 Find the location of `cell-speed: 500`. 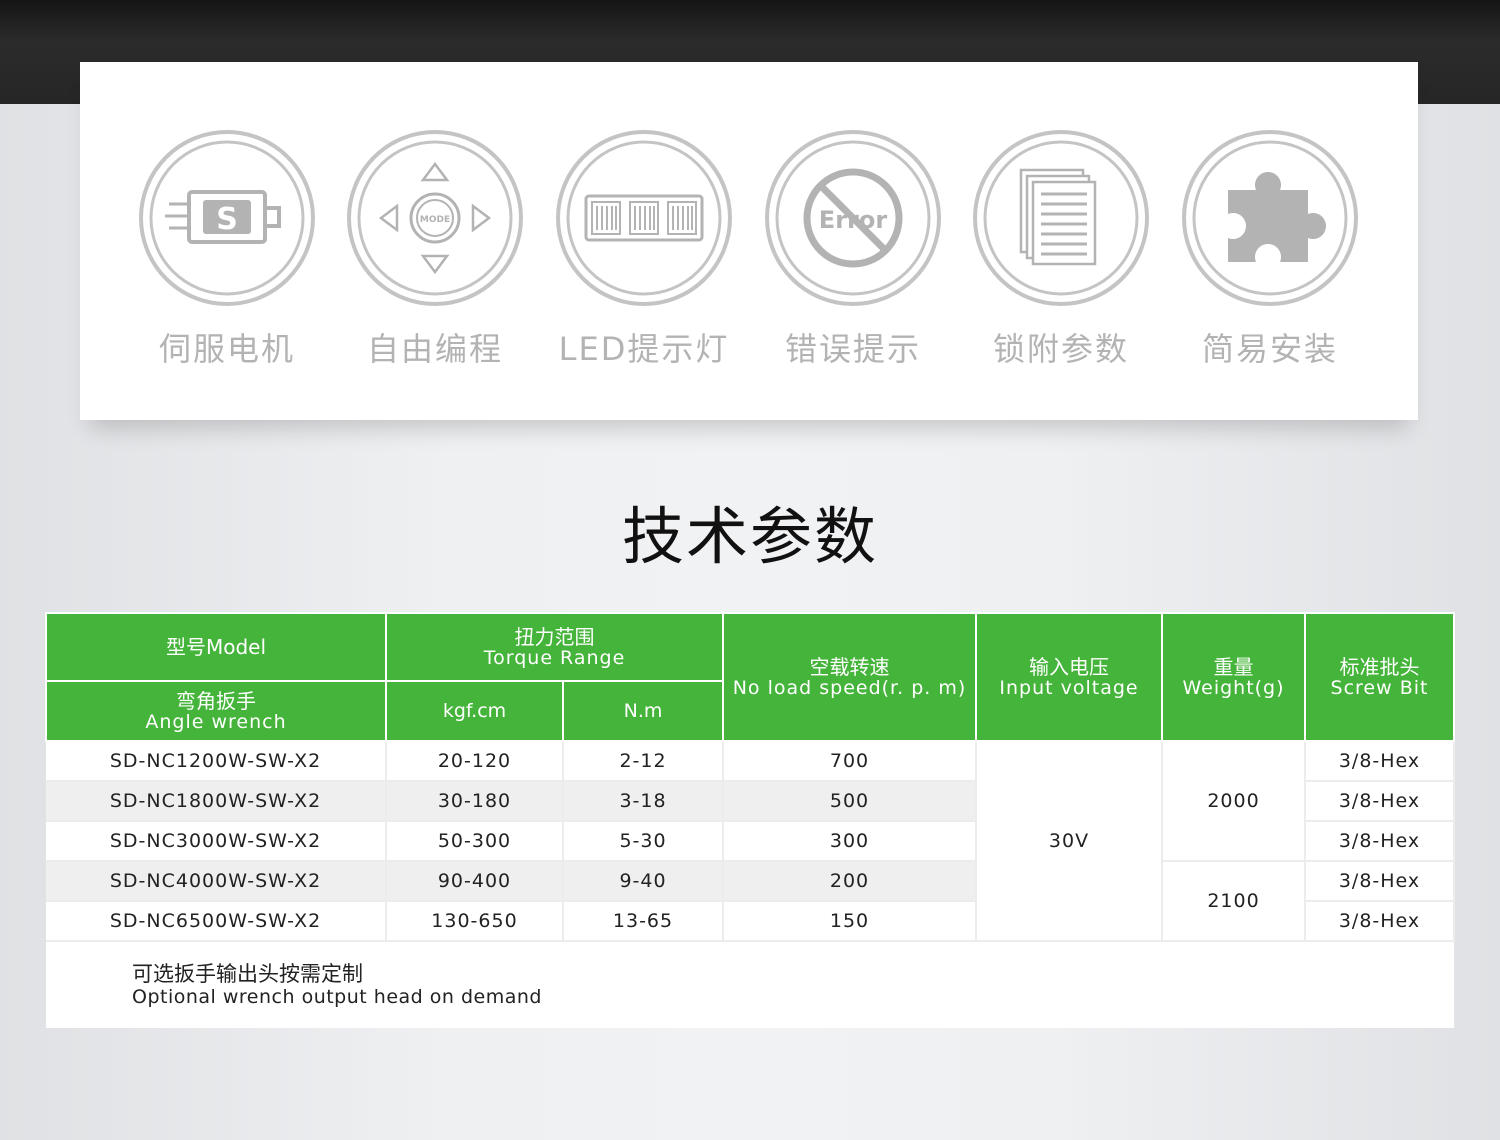

cell-speed: 500 is located at coordinates (850, 801).